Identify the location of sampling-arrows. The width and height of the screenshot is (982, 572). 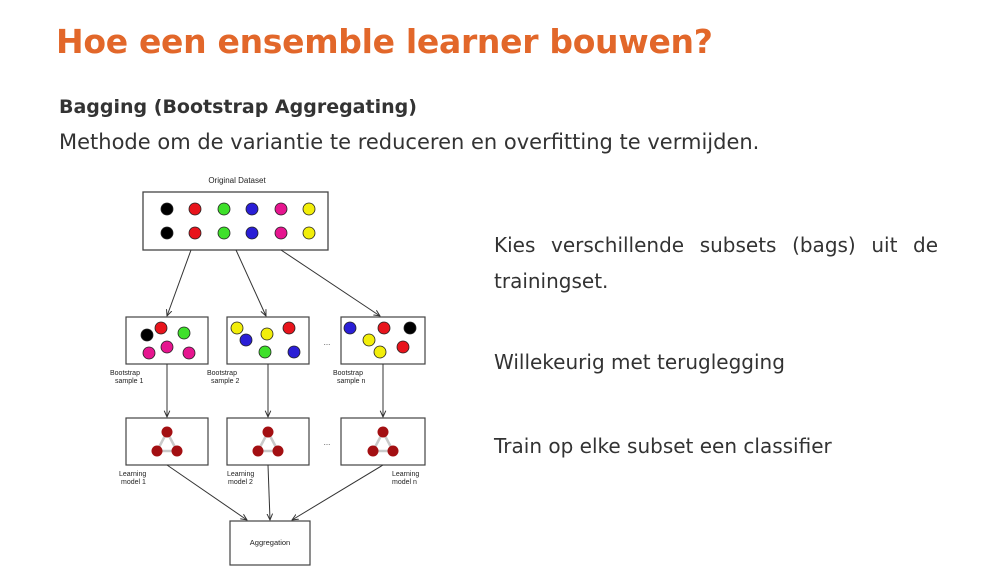
(273, 282).